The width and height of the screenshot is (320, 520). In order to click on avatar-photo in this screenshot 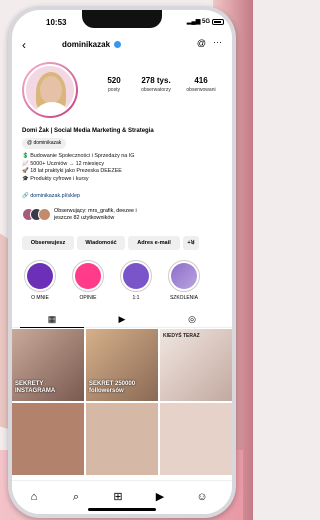, I will do `click(50, 90)`.